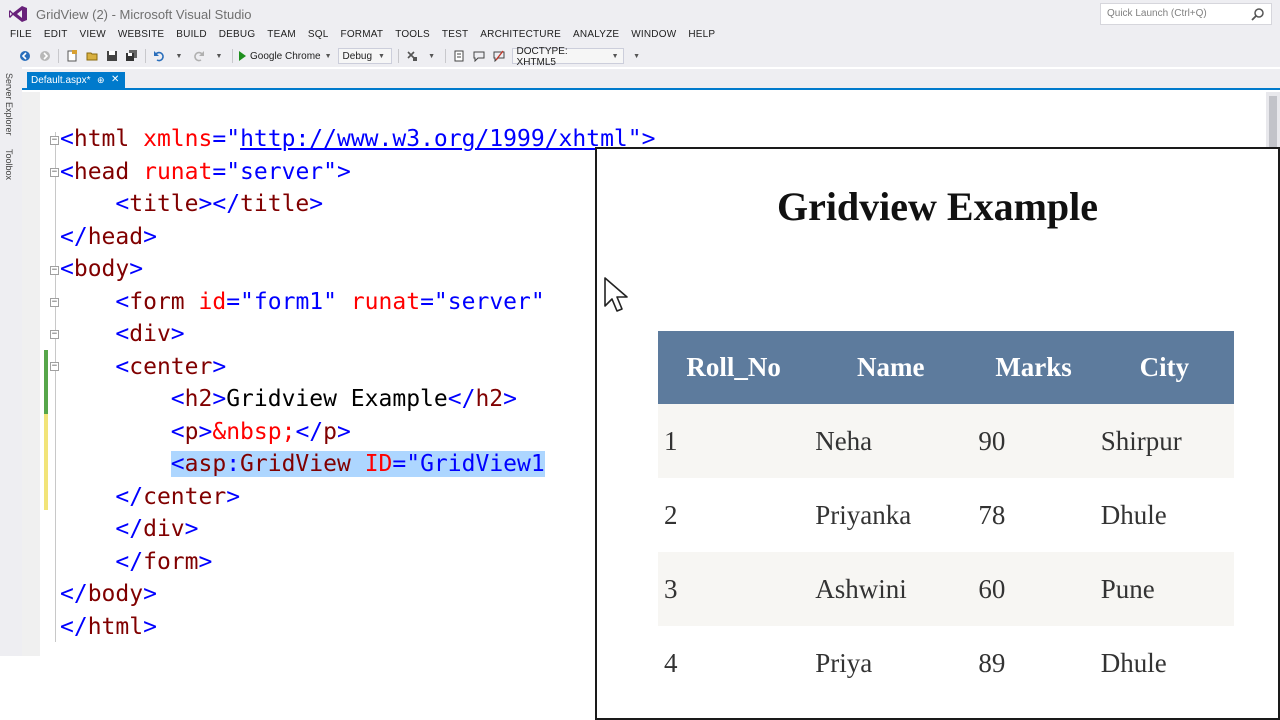 Image resolution: width=1280 pixels, height=720 pixels. What do you see at coordinates (358, 237) in the screenshot?
I see `code-line: </head>` at bounding box center [358, 237].